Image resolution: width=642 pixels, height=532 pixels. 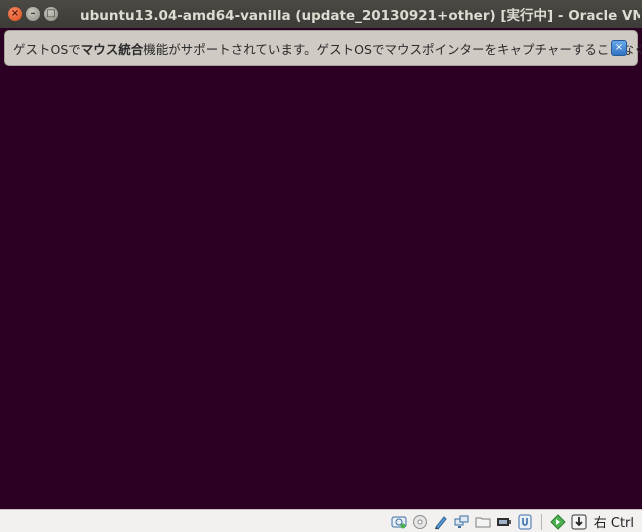 I want to click on maximize-window-button: □, so click(x=51, y=14).